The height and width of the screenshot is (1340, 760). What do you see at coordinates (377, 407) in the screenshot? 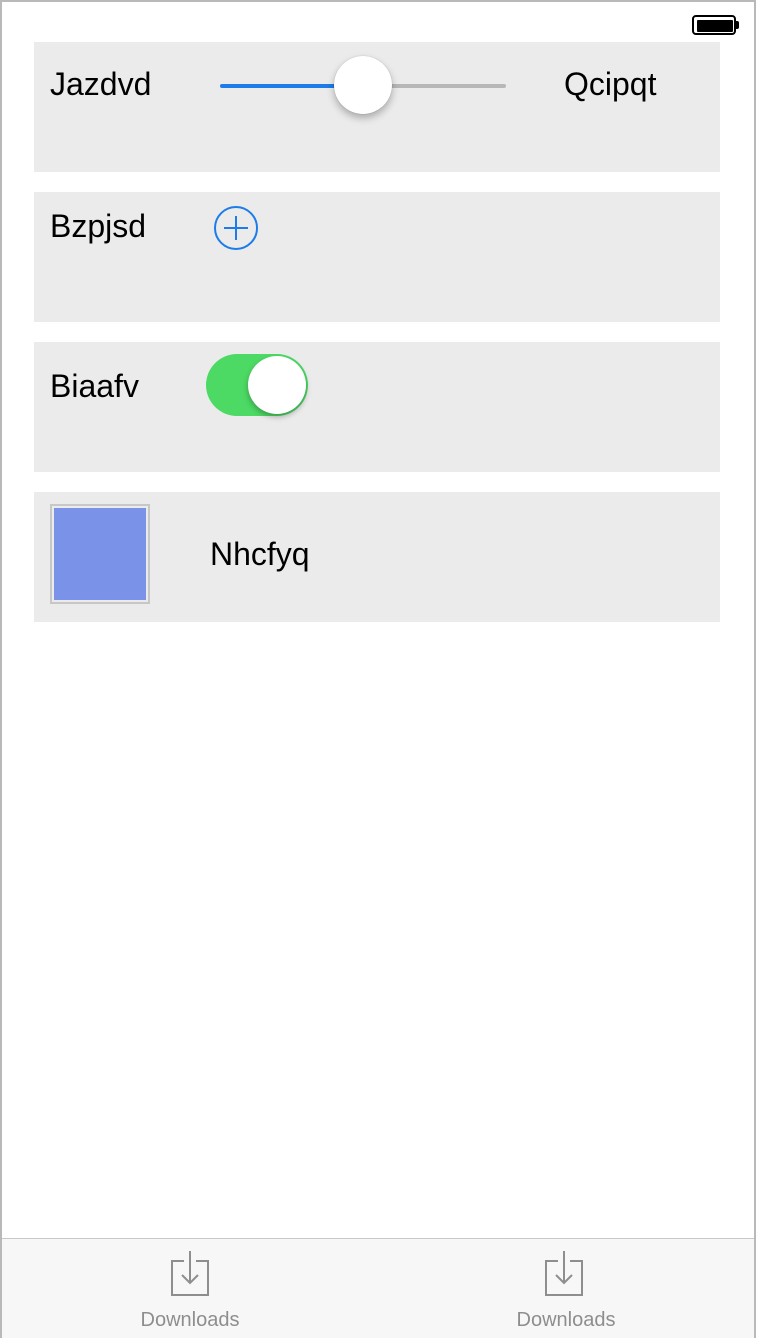
I see `toggle-row: Biaafv` at bounding box center [377, 407].